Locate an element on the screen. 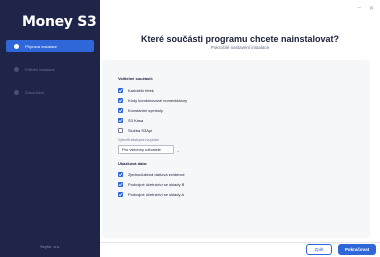  page-subtitle: Pokročilé nastavení instalace is located at coordinates (240, 47).